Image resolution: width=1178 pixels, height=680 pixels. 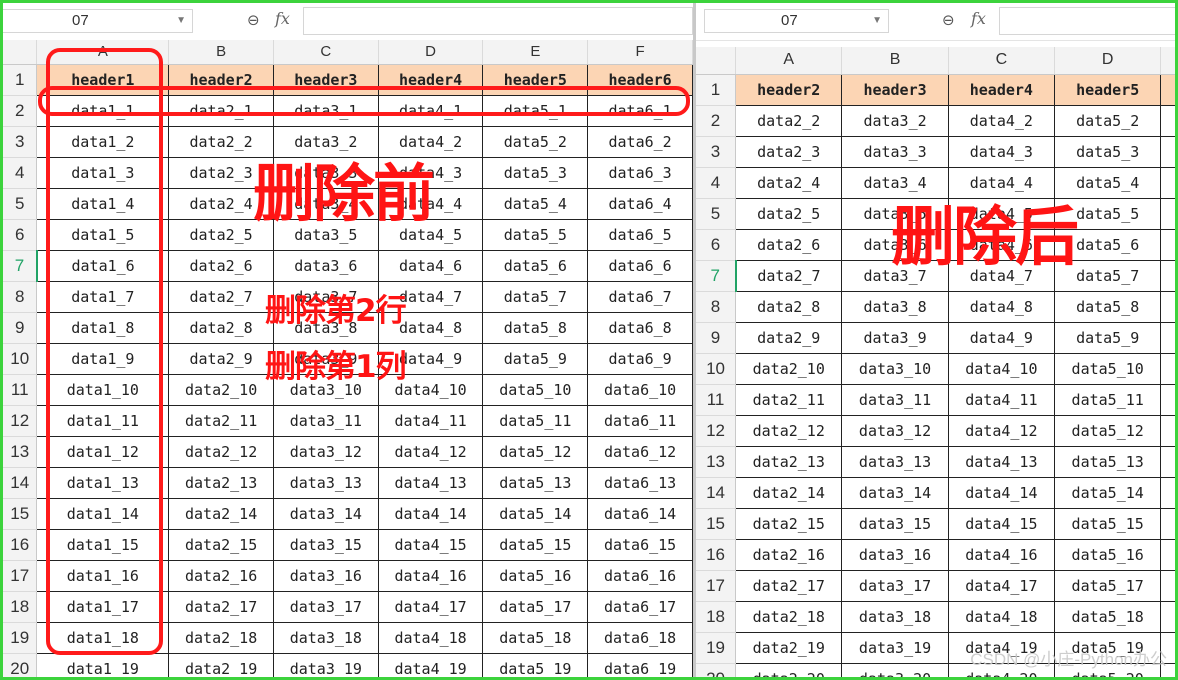 I want to click on row-header: 13, so click(x=20, y=452).